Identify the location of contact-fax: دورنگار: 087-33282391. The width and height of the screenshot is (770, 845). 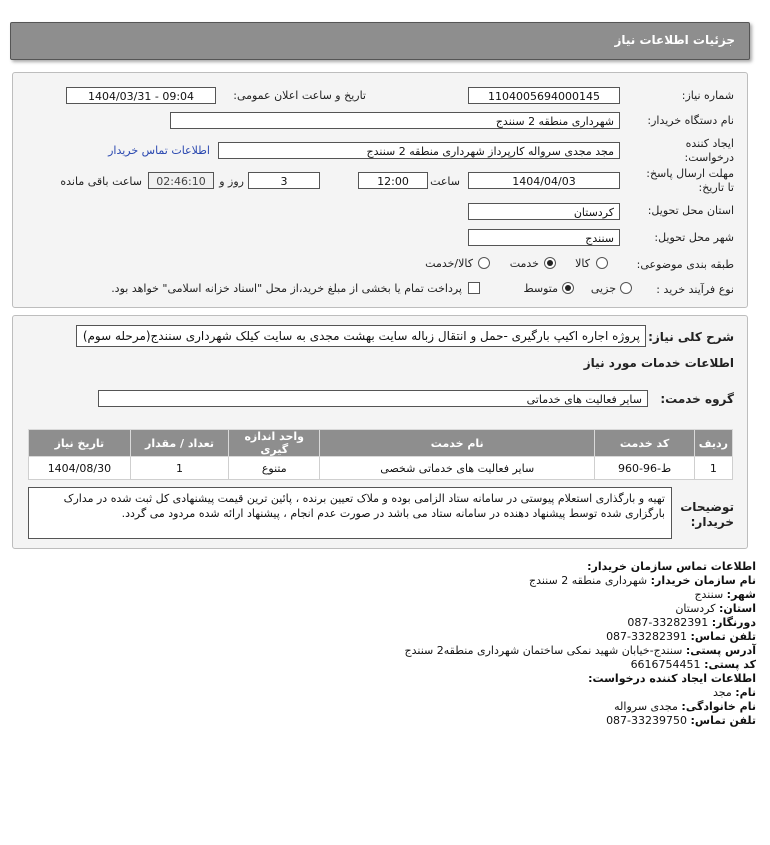
(691, 622).